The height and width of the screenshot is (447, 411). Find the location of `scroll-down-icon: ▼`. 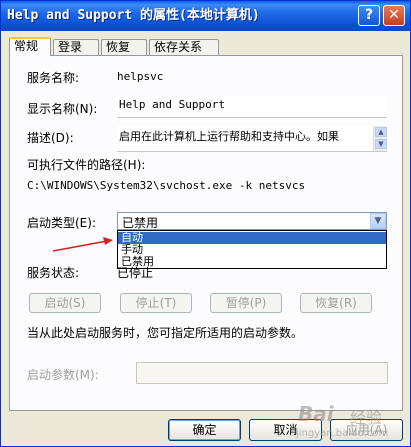

scroll-down-icon: ▼ is located at coordinates (381, 144).